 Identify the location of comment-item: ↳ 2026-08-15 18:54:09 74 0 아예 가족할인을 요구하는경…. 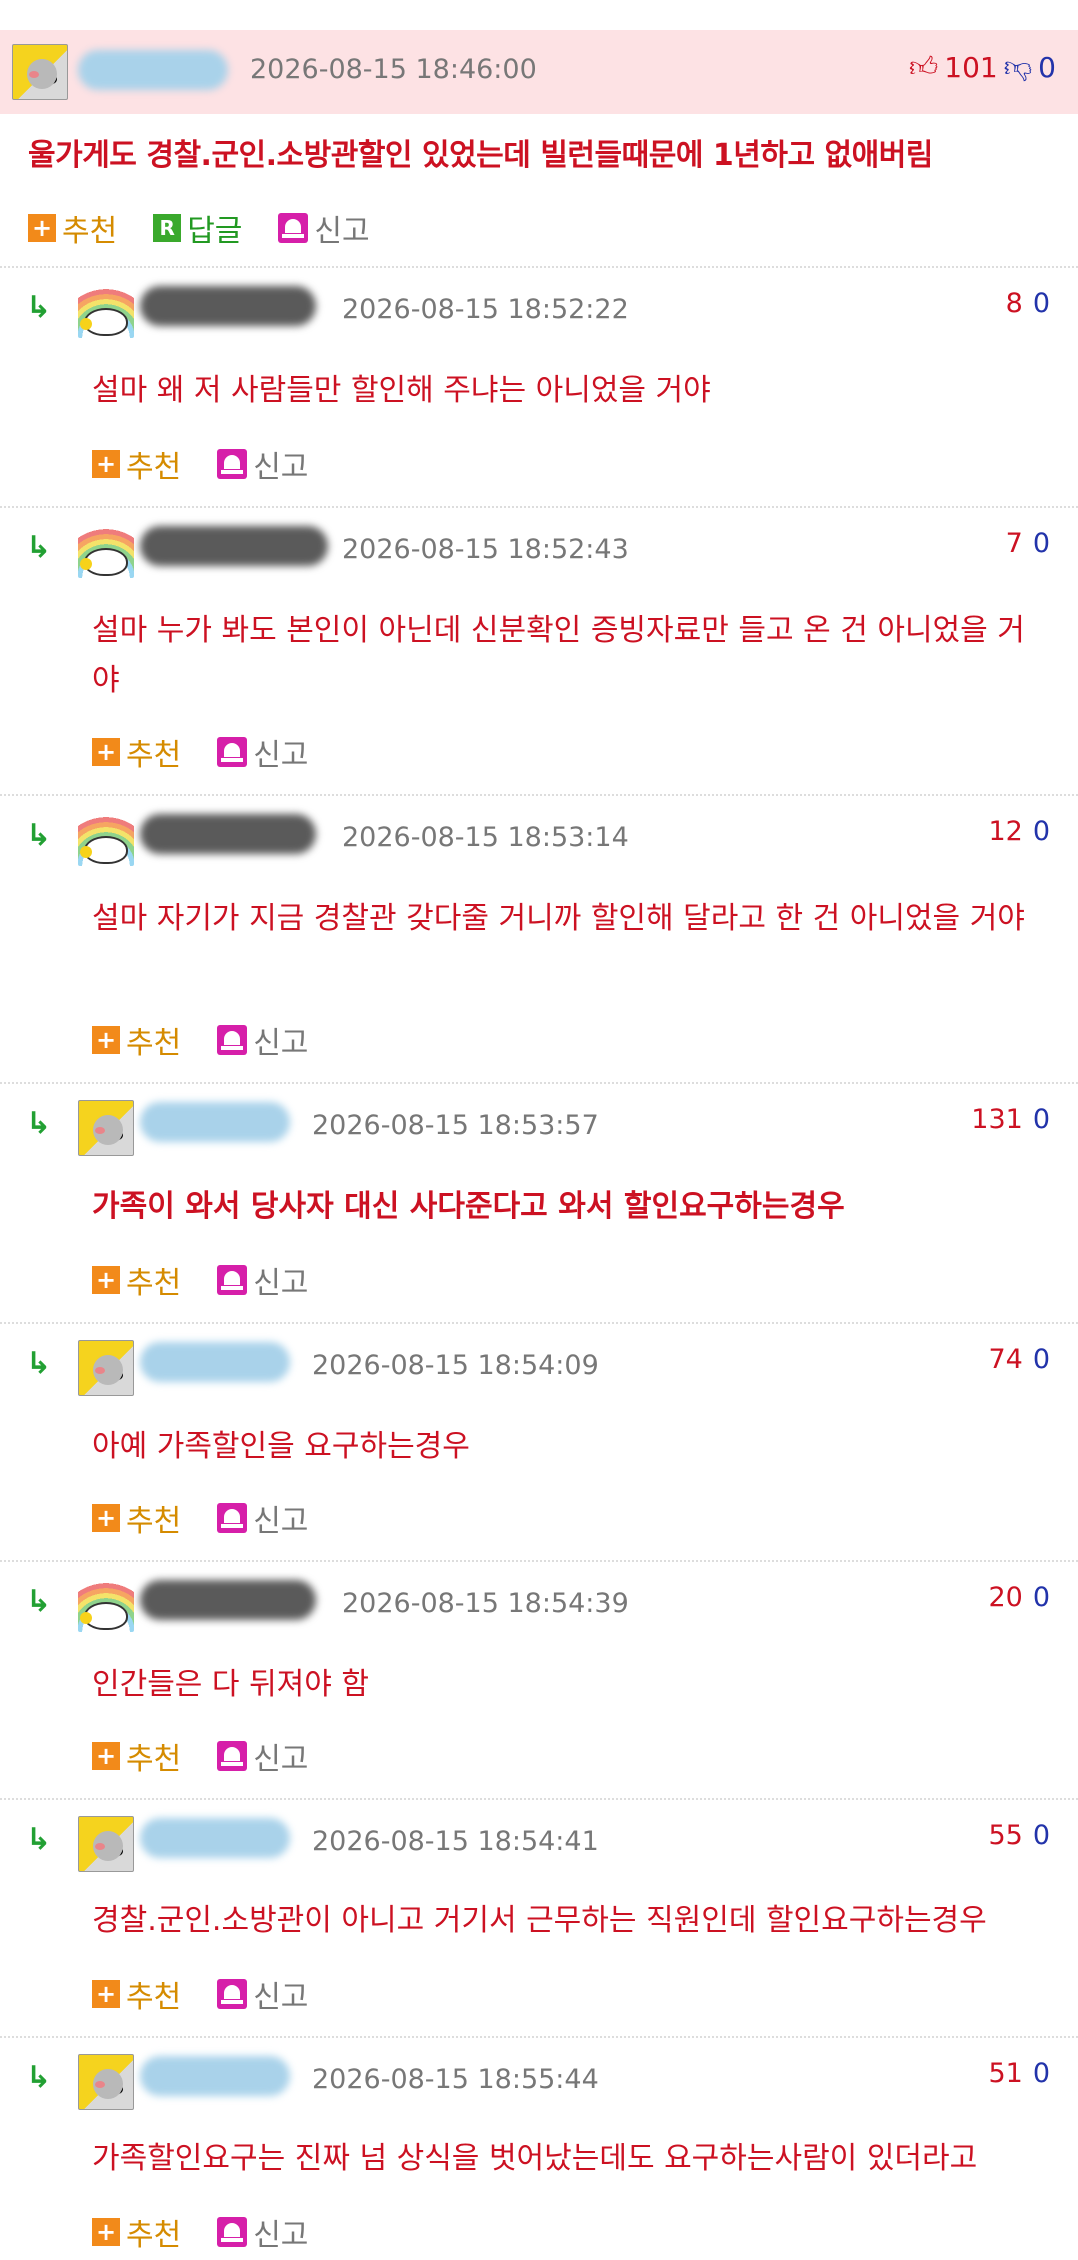
(539, 1443).